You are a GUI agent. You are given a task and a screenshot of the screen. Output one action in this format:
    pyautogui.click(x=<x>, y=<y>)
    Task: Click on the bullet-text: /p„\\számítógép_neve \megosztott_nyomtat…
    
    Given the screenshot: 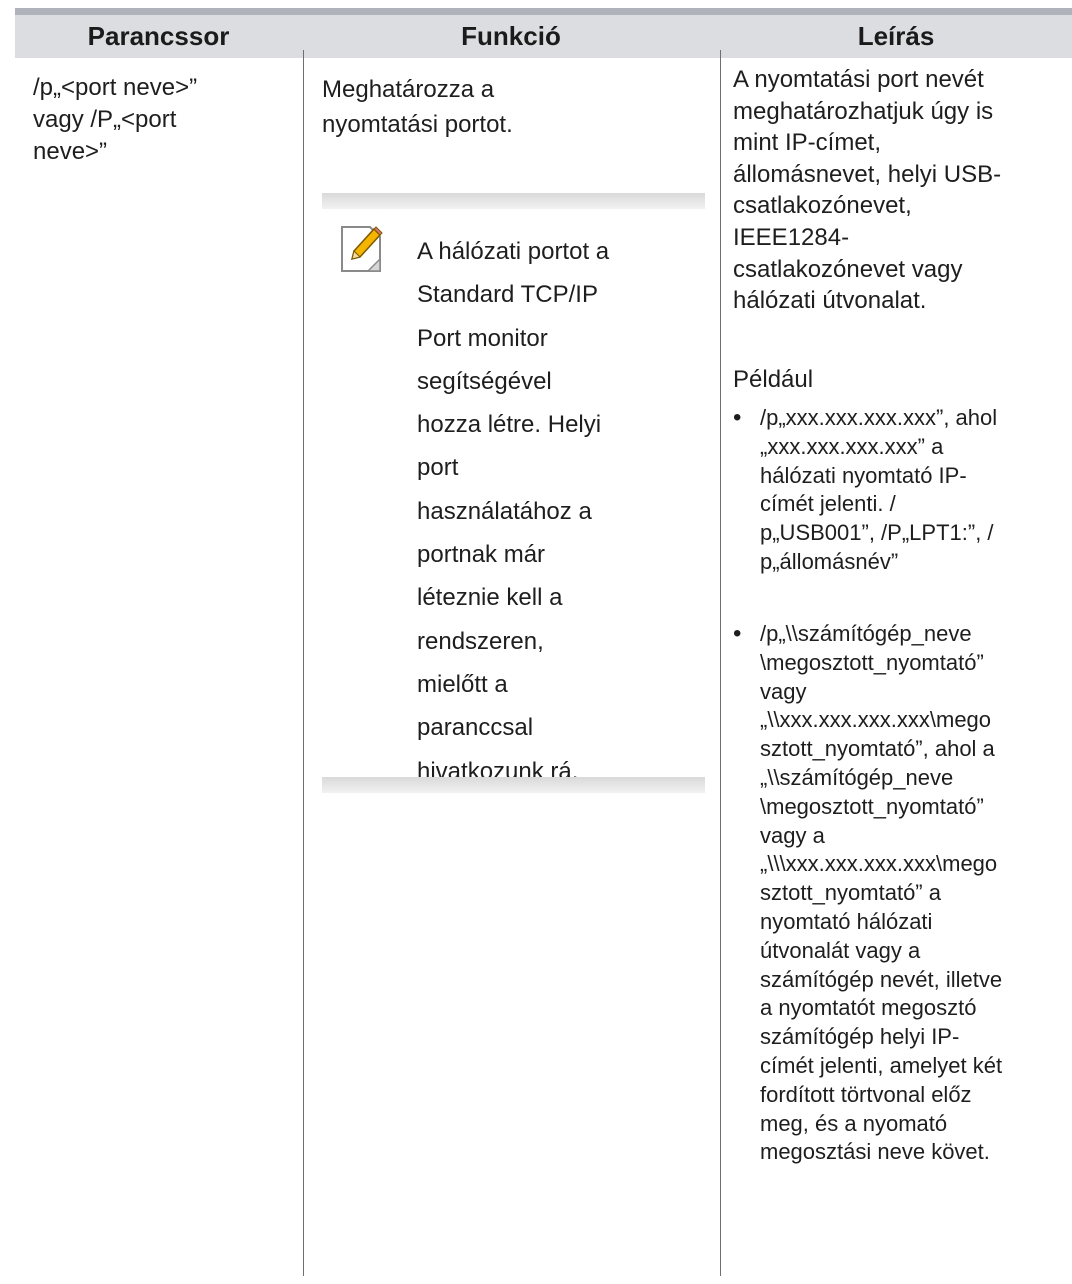 What is the action you would take?
    pyautogui.click(x=881, y=893)
    